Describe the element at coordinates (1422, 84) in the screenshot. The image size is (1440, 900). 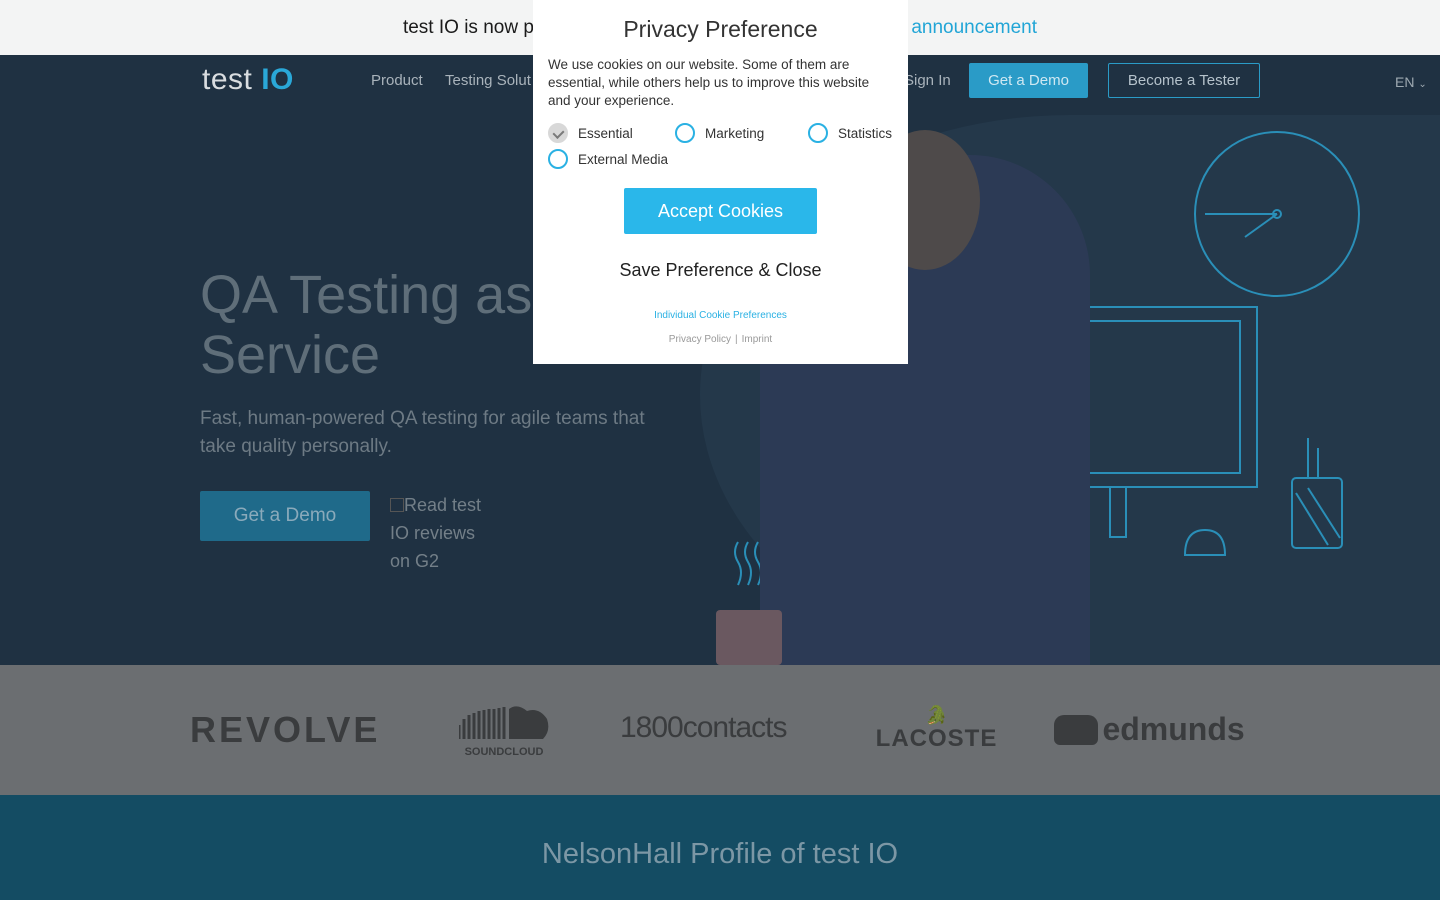
I see `chevron-down-icon: ⌄` at that location.